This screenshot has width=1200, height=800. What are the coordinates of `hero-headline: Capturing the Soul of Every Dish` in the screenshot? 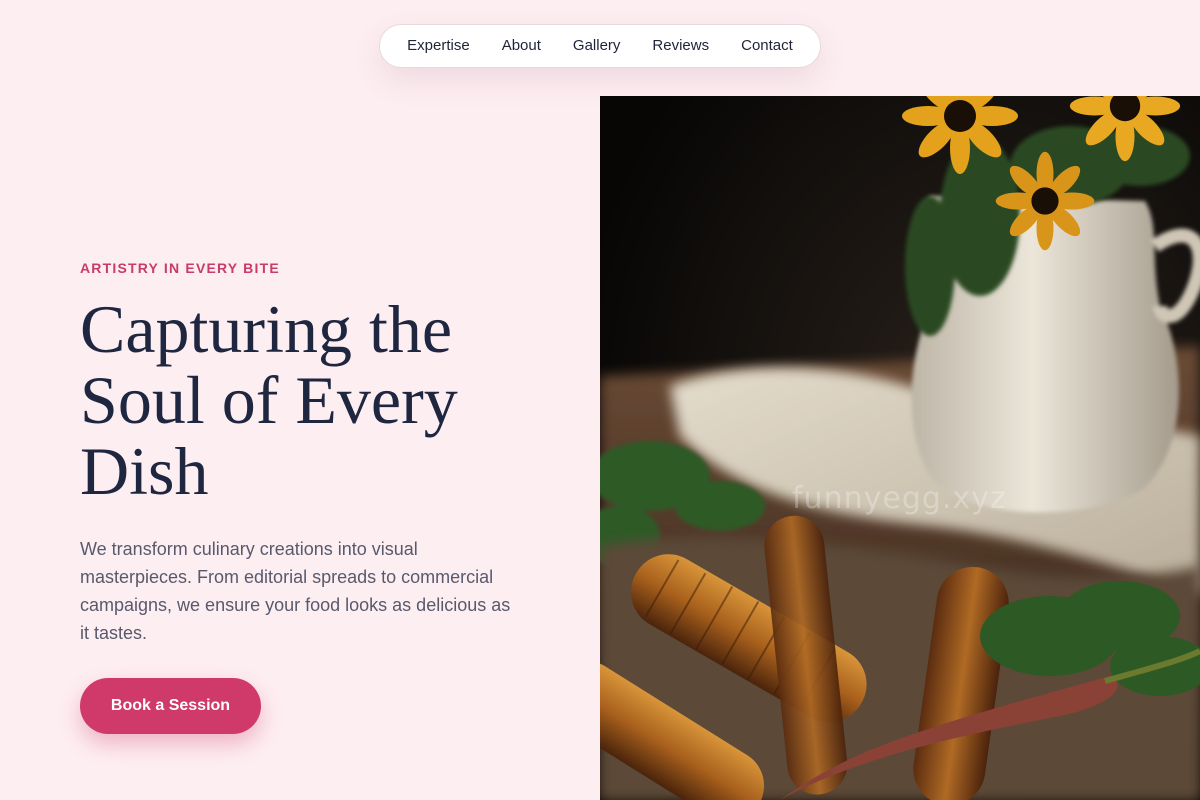 It's located at (310, 400).